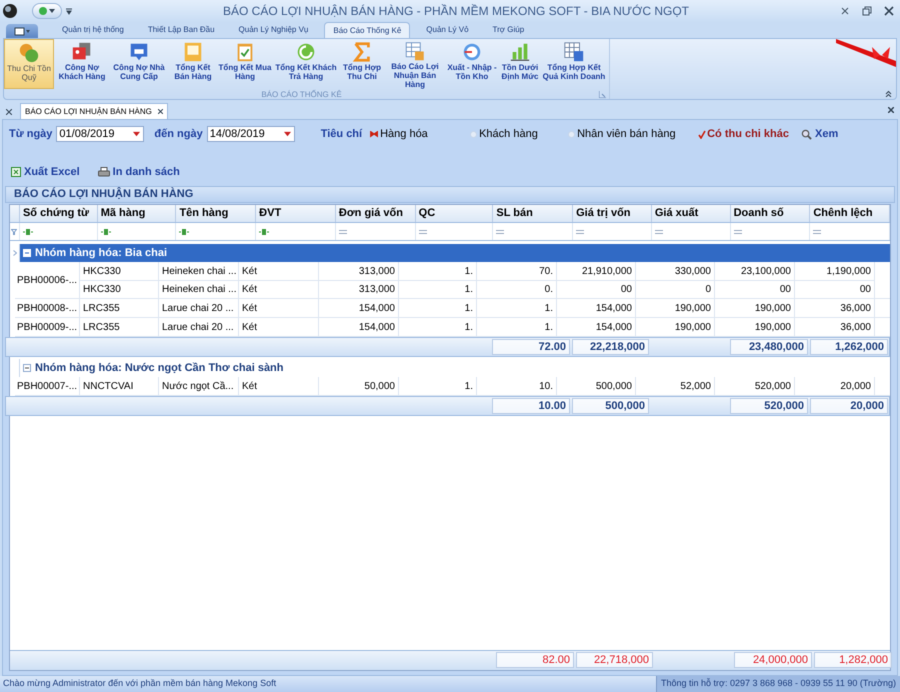  Describe the element at coordinates (675, 271) in the screenshot. I see `table-cell: 330,000` at that location.